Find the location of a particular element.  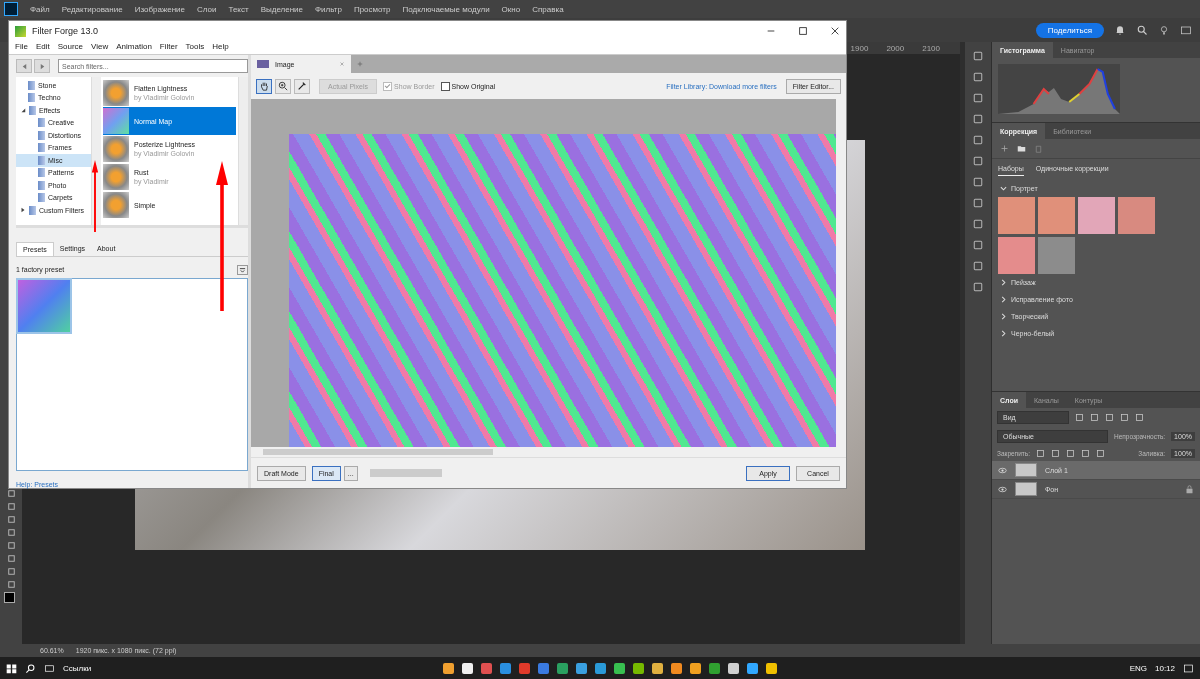

language-indicator: ENG is located at coordinates (1138, 668).